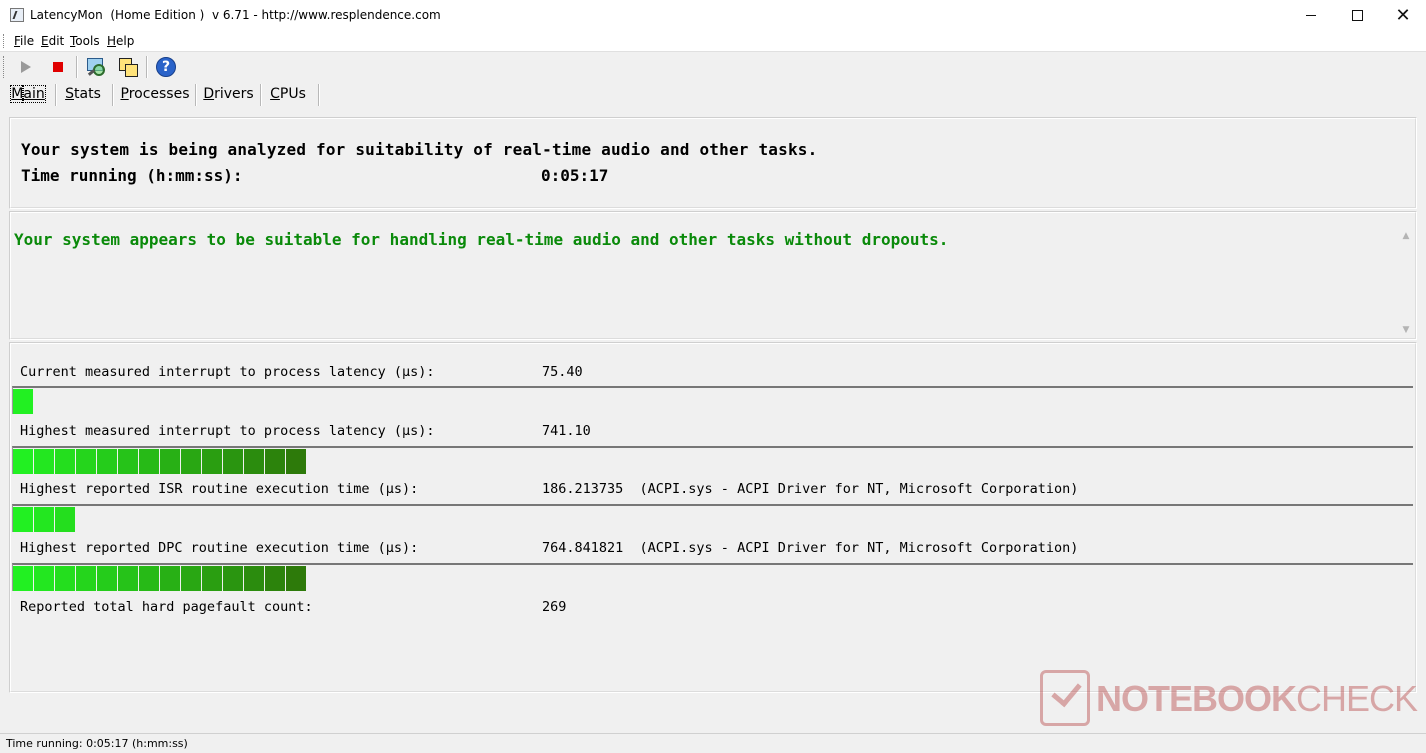 The height and width of the screenshot is (753, 1426). What do you see at coordinates (566, 431) in the screenshot?
I see `metric-value: 741.10` at bounding box center [566, 431].